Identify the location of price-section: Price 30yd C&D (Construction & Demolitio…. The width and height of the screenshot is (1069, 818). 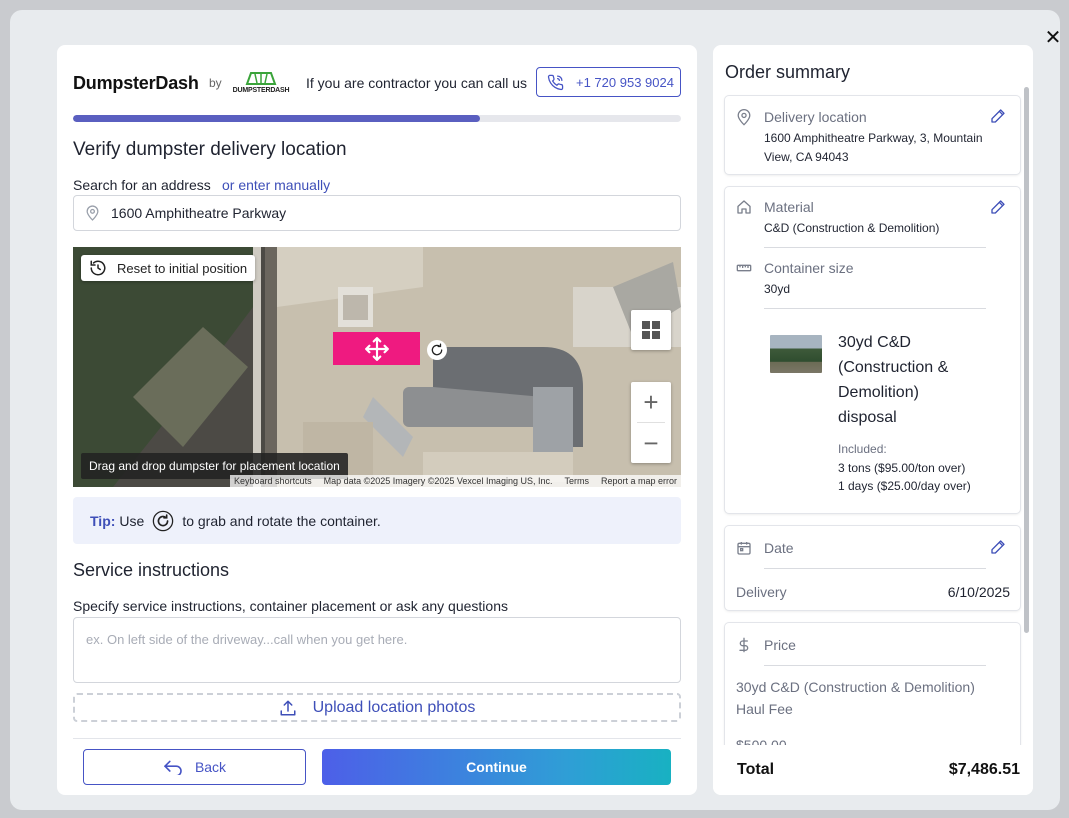
(872, 693).